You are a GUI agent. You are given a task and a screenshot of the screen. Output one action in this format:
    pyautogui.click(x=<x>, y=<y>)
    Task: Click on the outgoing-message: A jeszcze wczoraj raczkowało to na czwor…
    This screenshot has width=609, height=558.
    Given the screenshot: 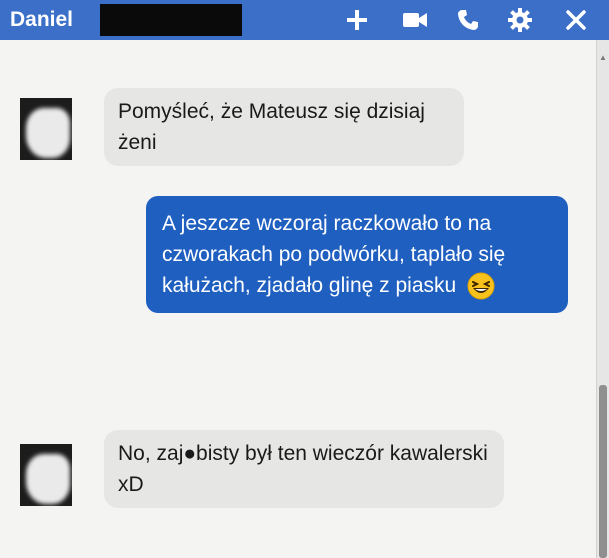 What is the action you would take?
    pyautogui.click(x=357, y=255)
    